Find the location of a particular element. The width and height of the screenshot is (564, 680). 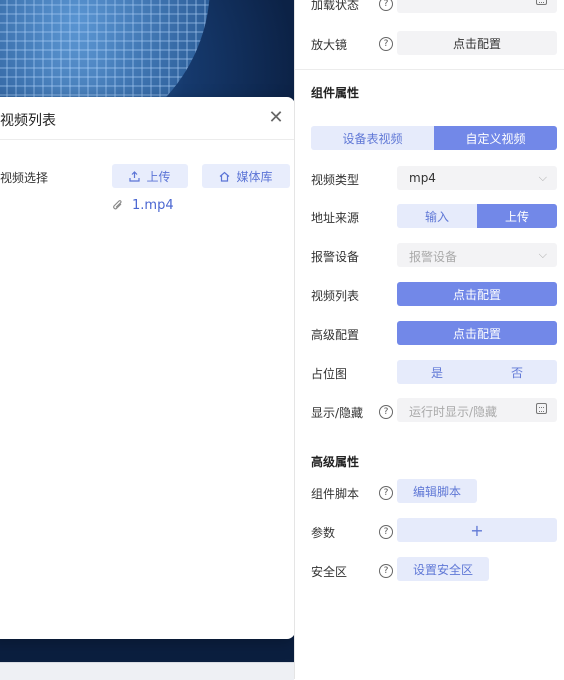

placeholder-no-option: 否 is located at coordinates (517, 372).